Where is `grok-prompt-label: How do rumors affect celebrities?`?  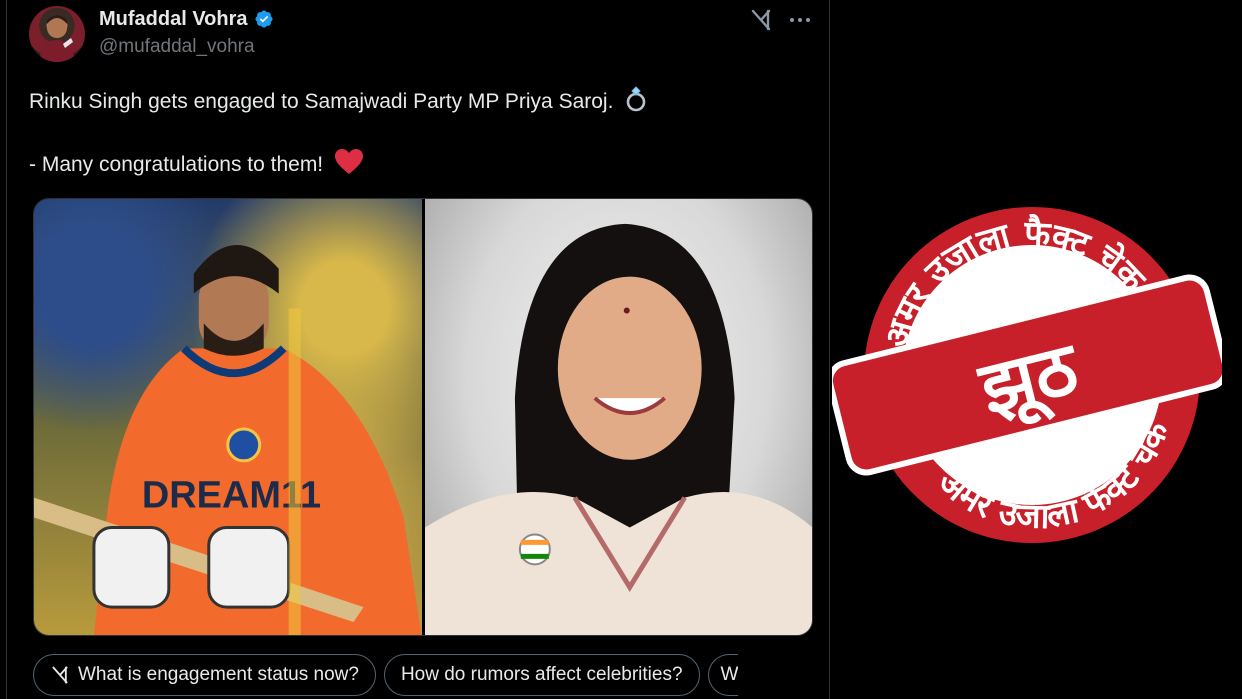
grok-prompt-label: How do rumors affect celebrities? is located at coordinates (541, 674).